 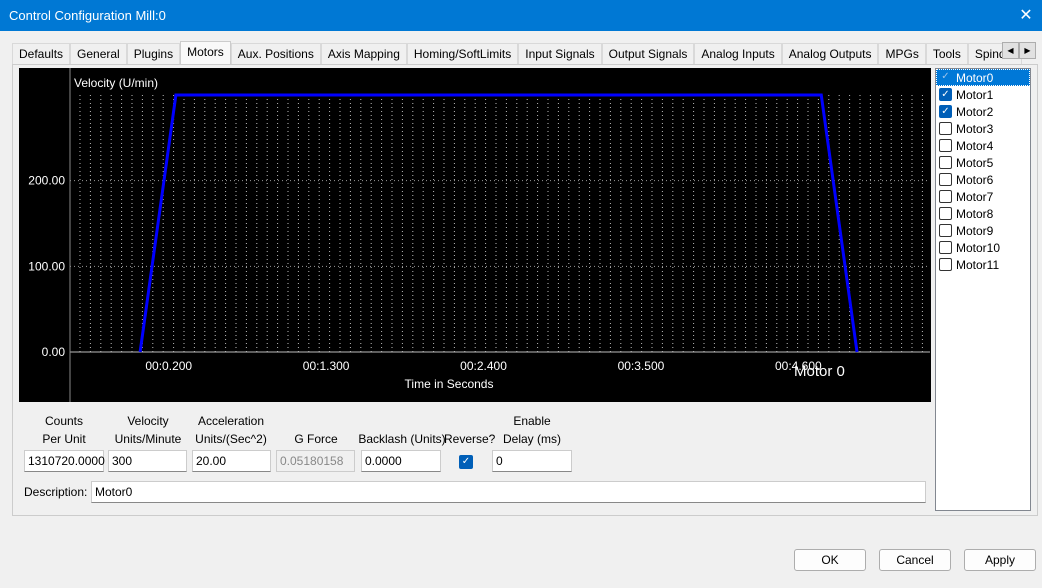 I want to click on chart-title: Velocity (U/min), so click(x=116, y=83).